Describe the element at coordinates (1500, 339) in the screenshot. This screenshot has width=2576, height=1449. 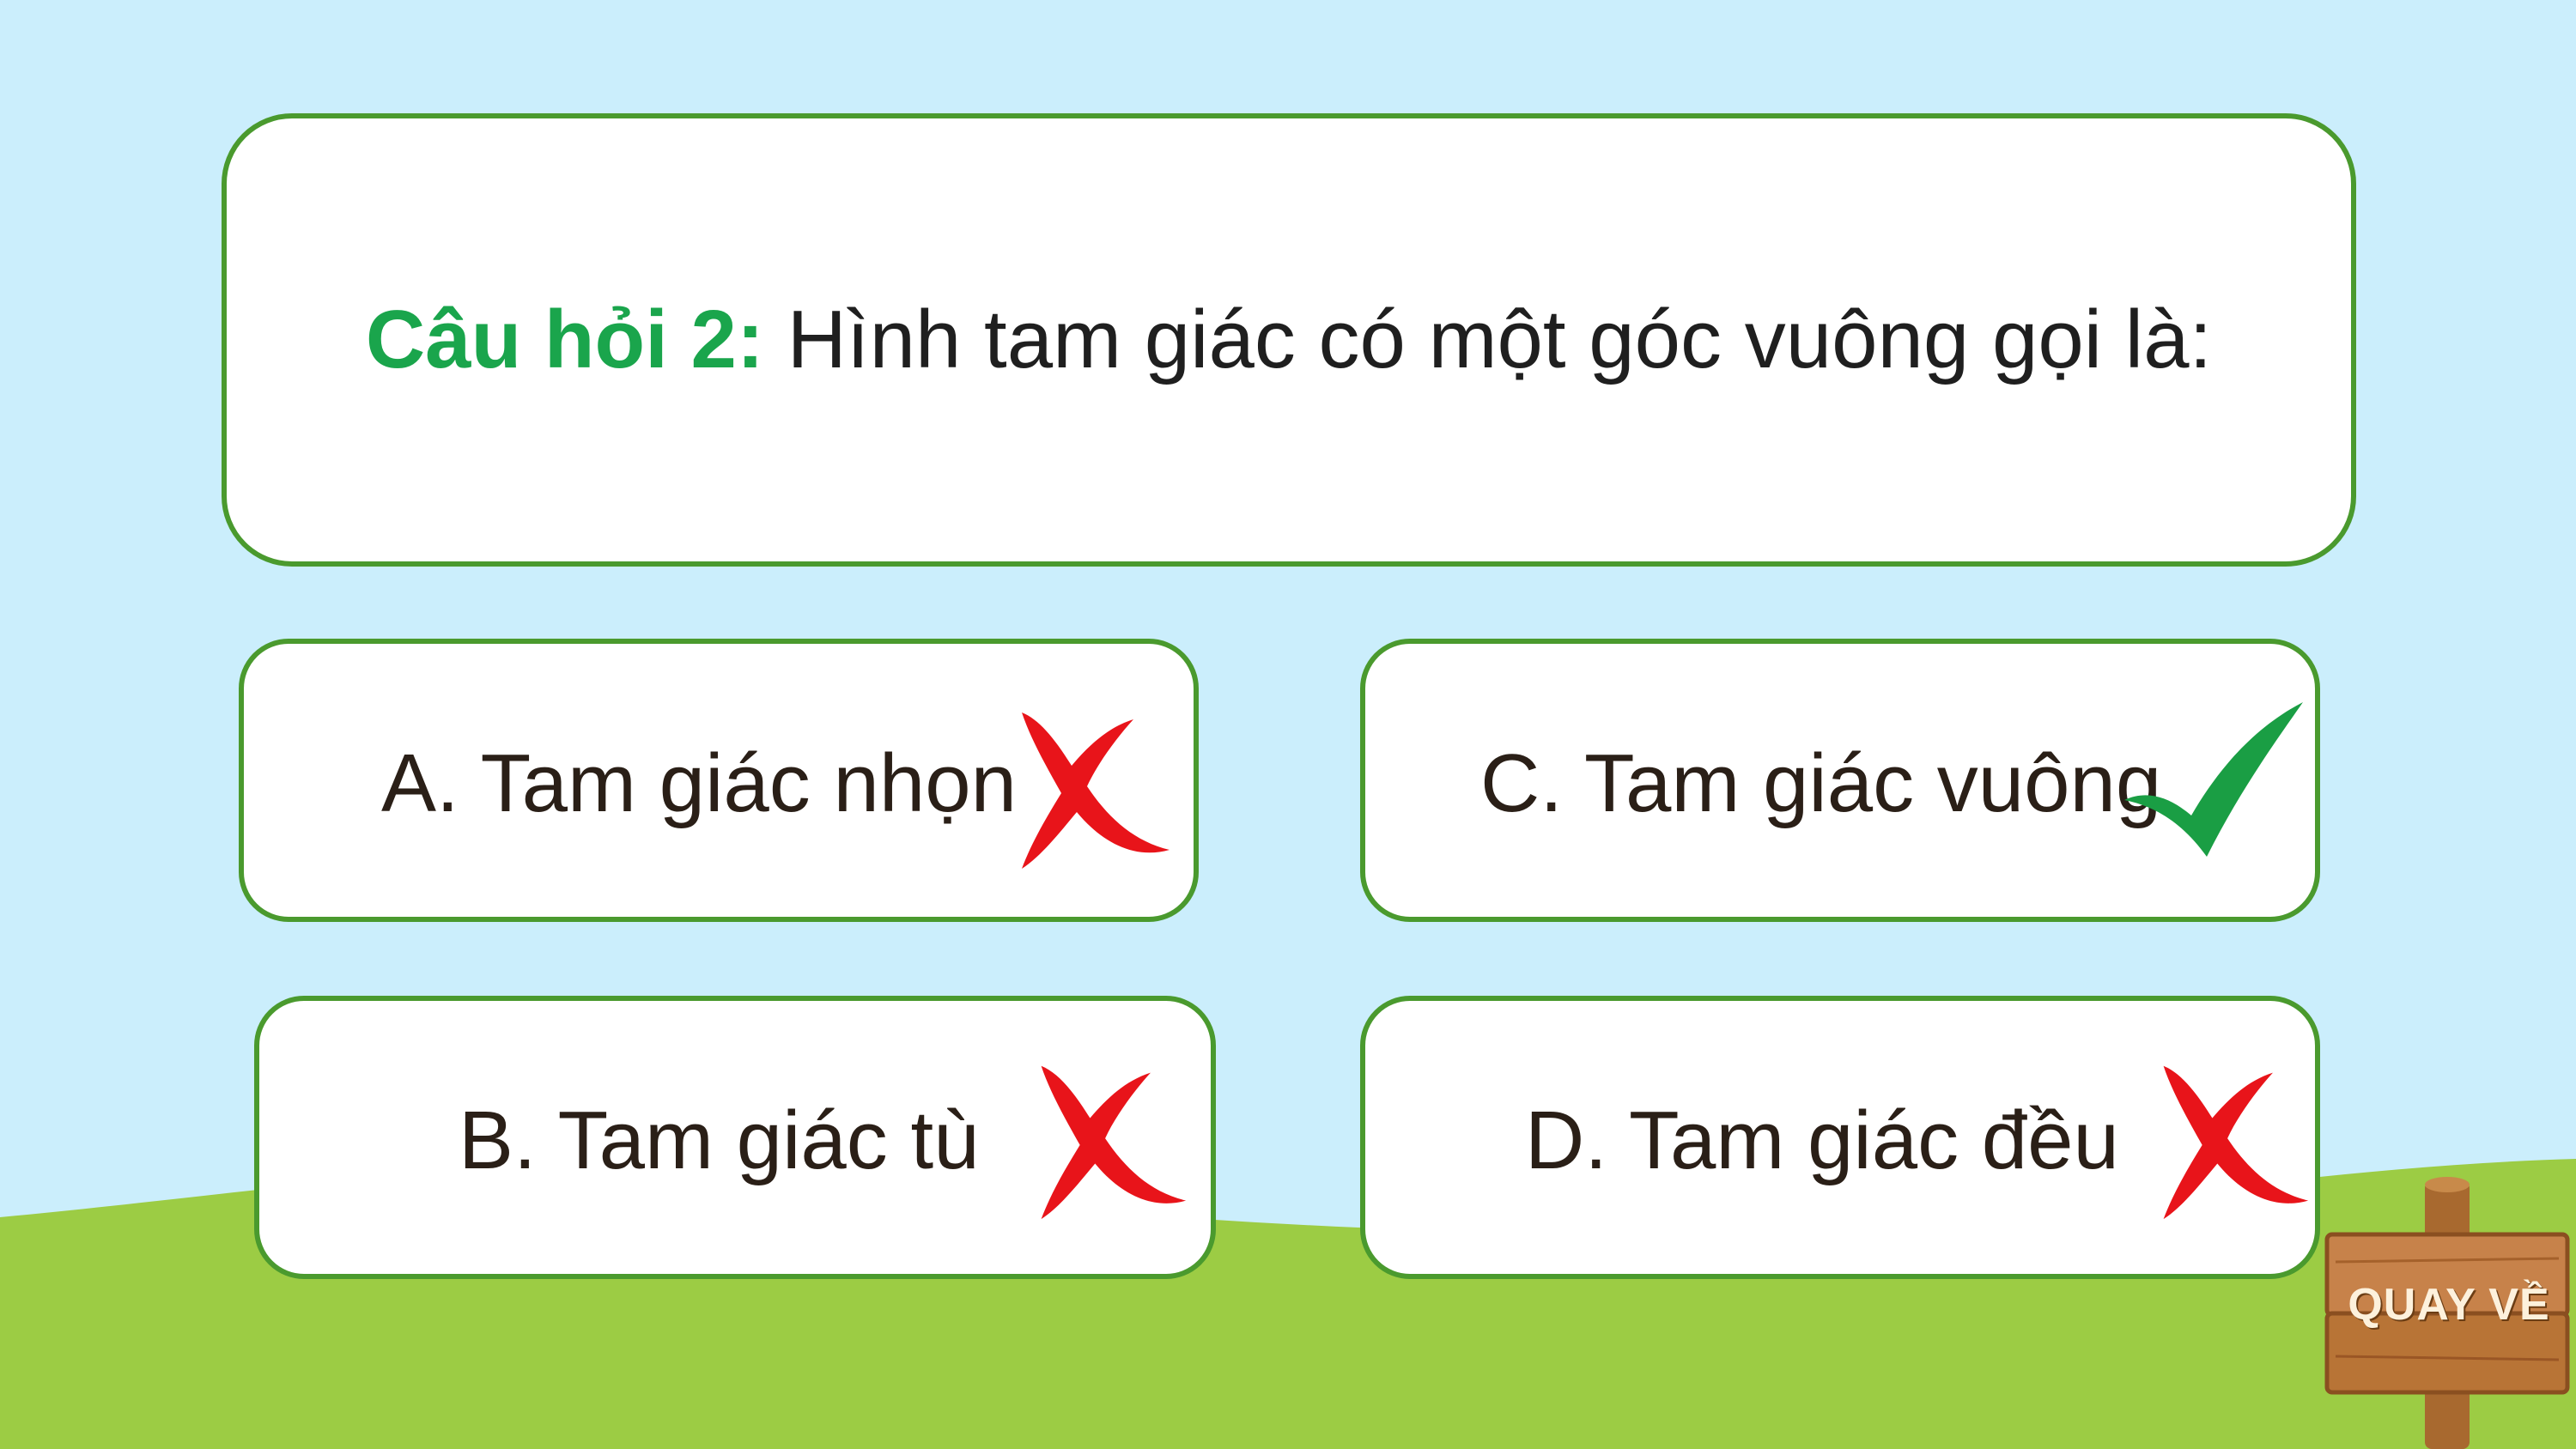
I see `question-body: Hình tam giác có một góc vuông gọi là:` at that location.